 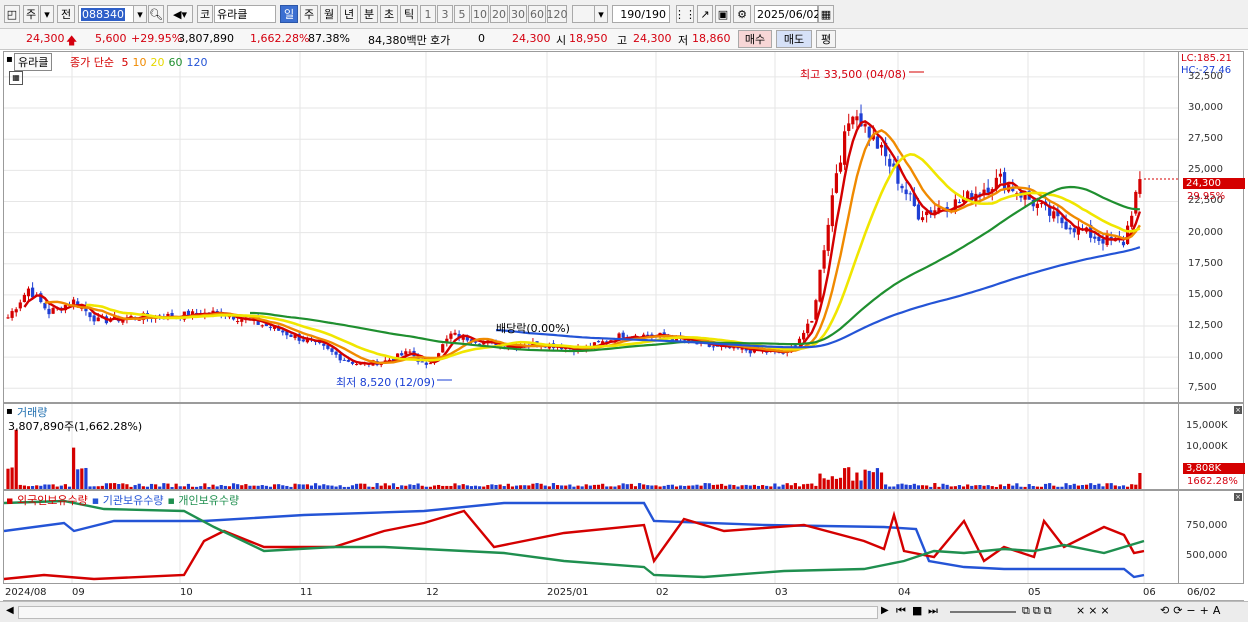 I want to click on price-tick-3: 25,000, so click(x=1205, y=170).